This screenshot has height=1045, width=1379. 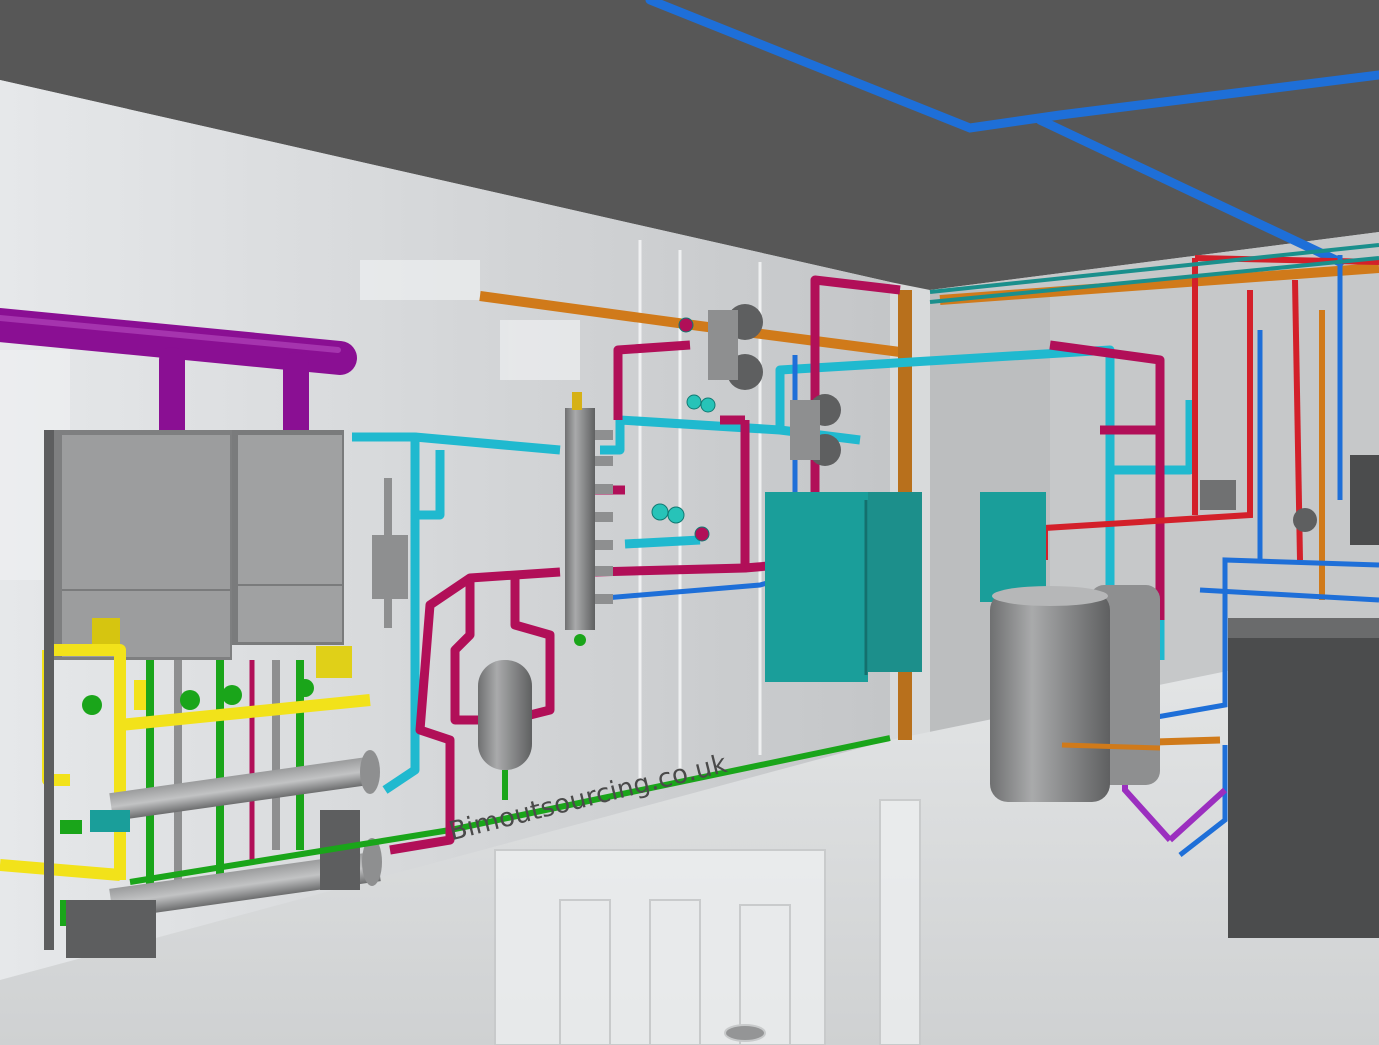 What do you see at coordinates (1075, 693) in the screenshot?
I see `hot-water-cylinder` at bounding box center [1075, 693].